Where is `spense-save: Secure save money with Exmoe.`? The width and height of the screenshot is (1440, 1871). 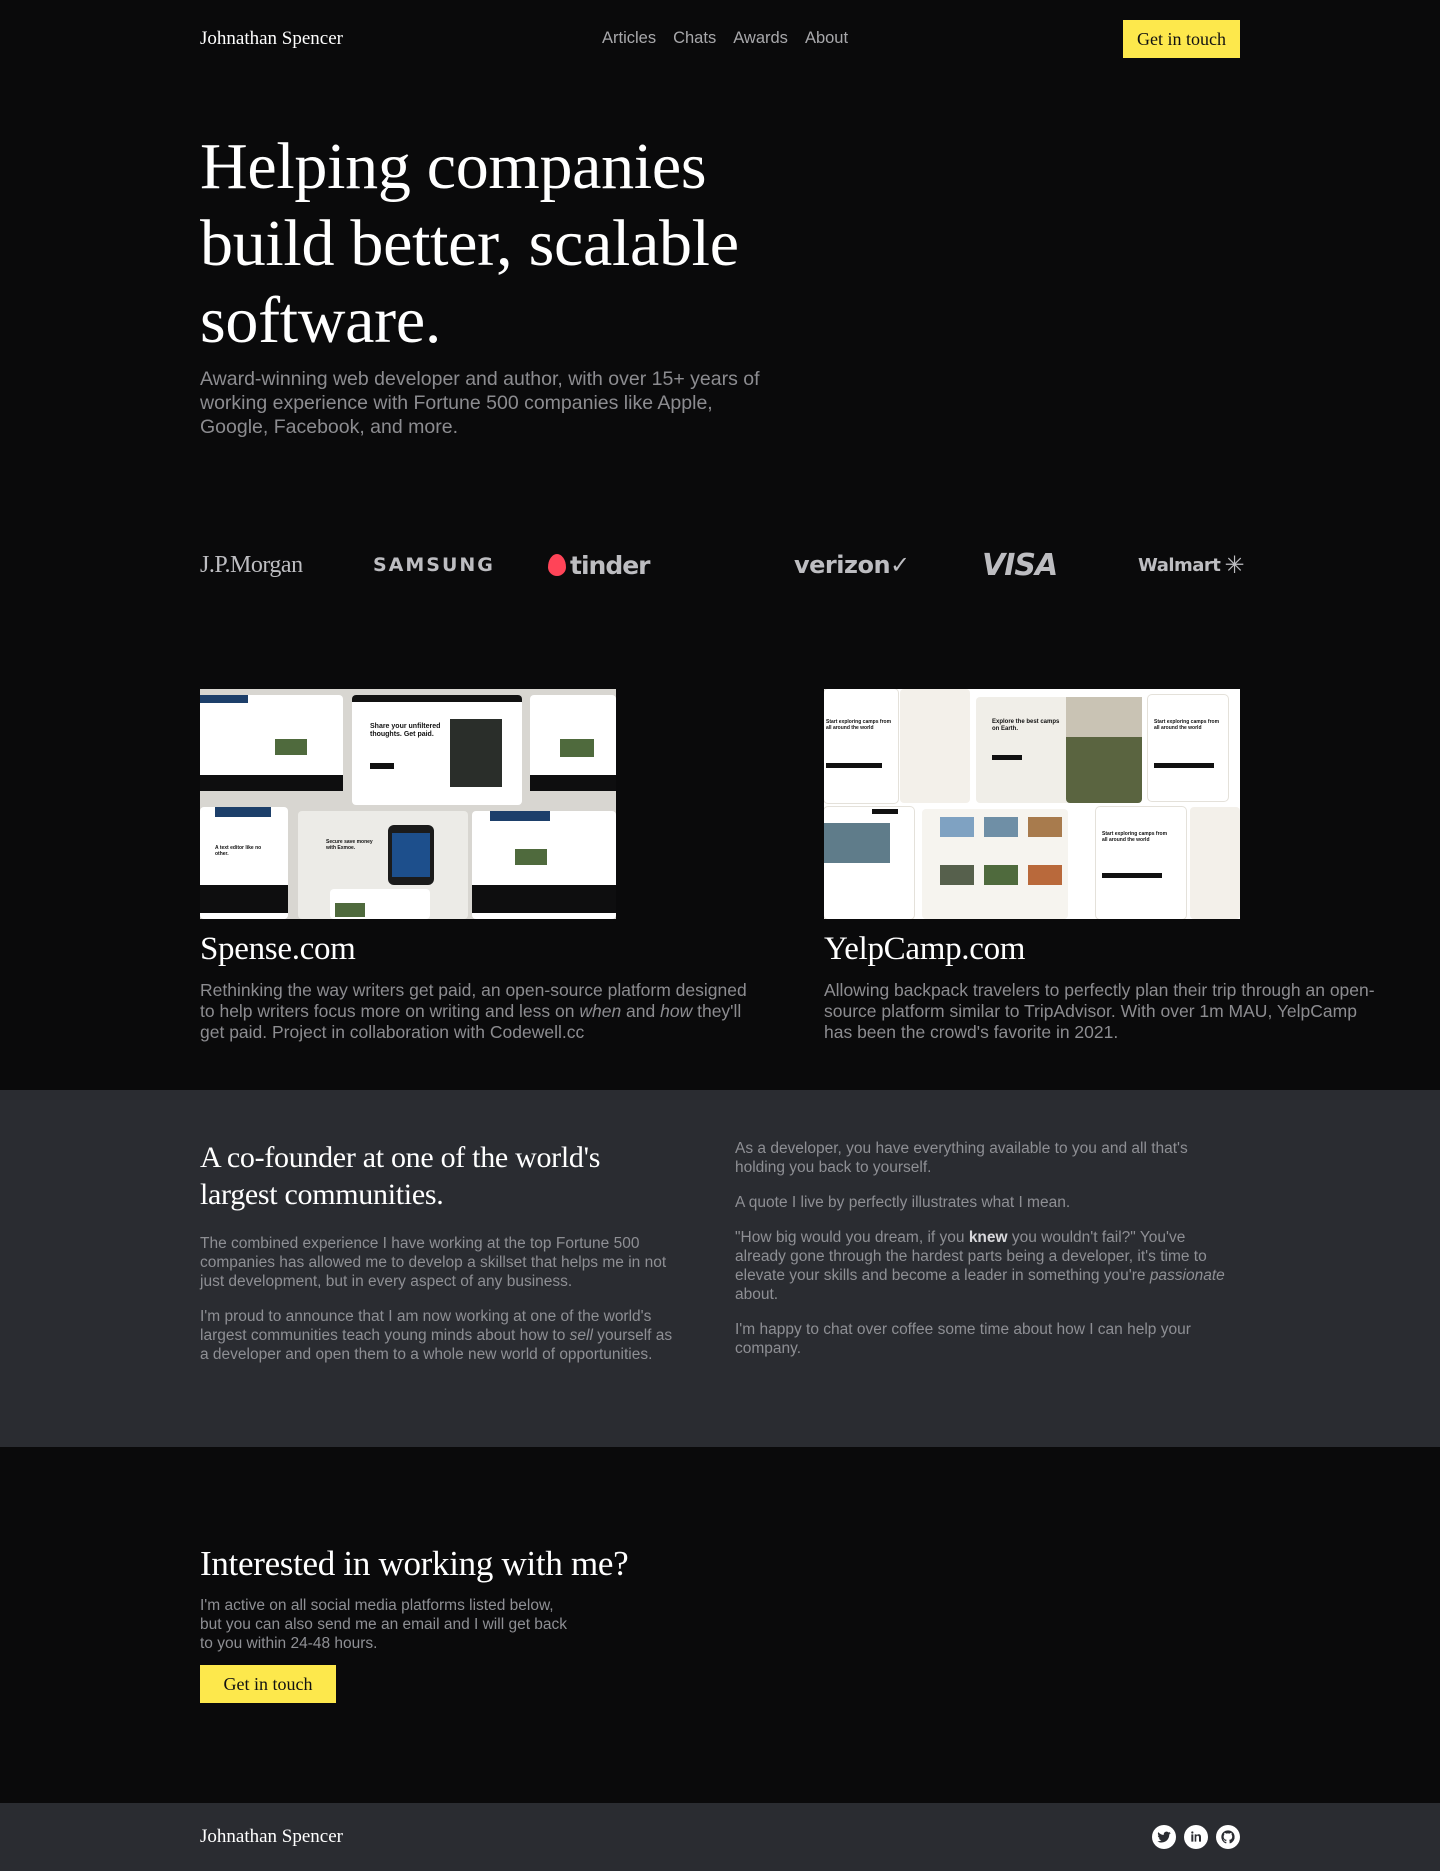 spense-save: Secure save money with Exmoe. is located at coordinates (349, 845).